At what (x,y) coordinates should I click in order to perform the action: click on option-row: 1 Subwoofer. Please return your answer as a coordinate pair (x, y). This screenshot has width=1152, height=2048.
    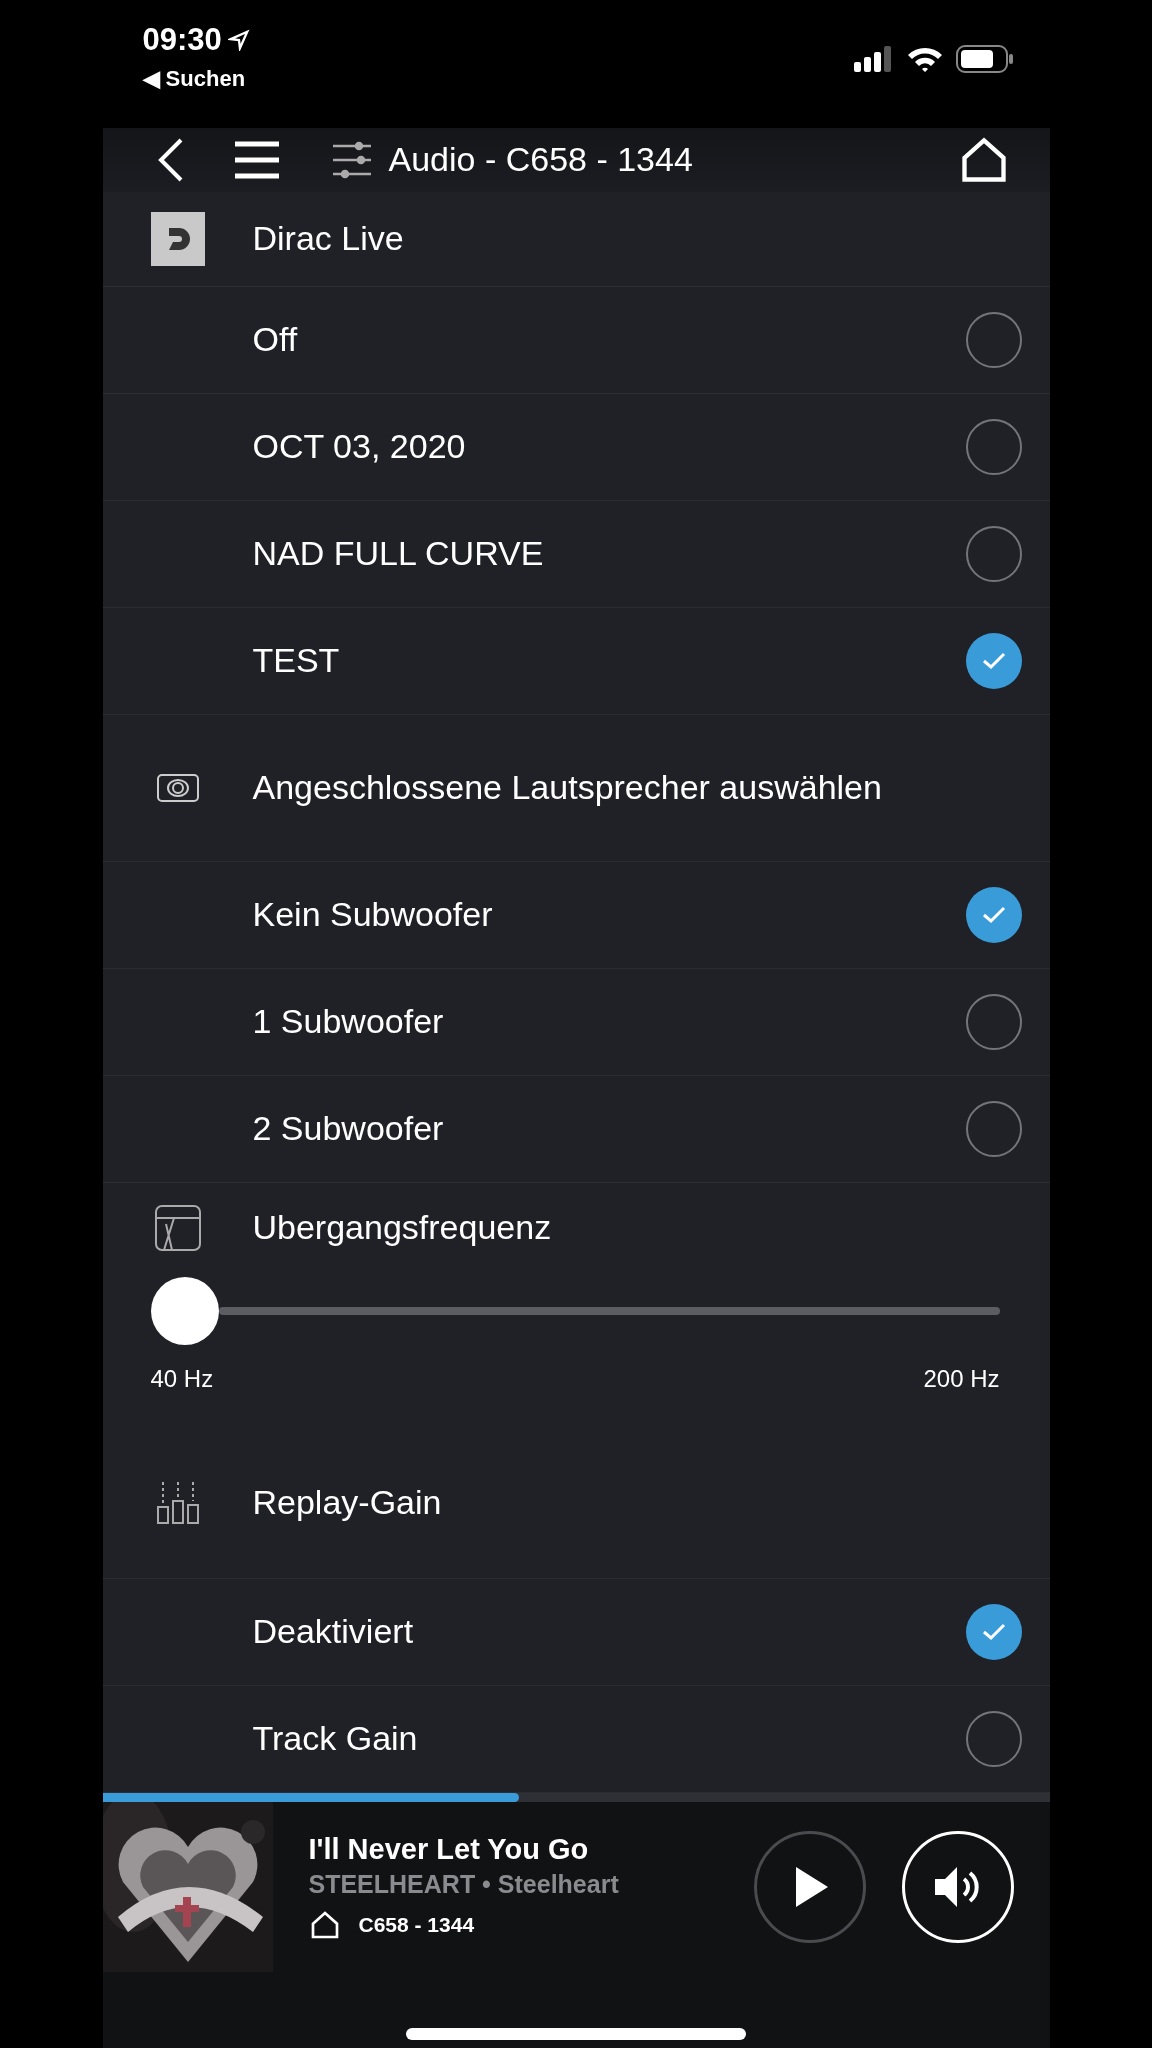
    Looking at the image, I should click on (576, 1022).